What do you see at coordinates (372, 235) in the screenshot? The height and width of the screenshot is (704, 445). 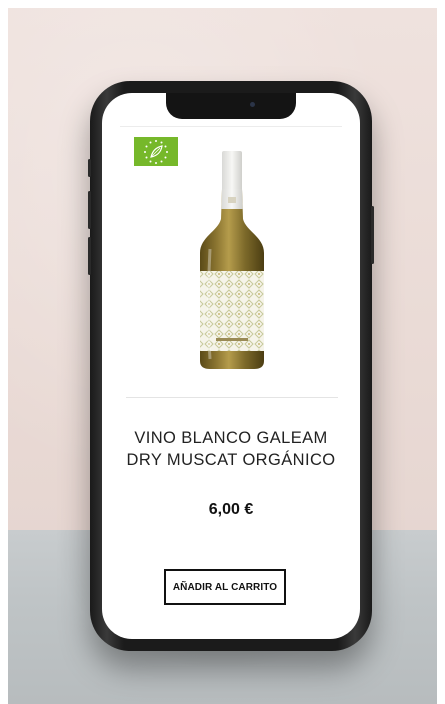 I see `phone-power-button` at bounding box center [372, 235].